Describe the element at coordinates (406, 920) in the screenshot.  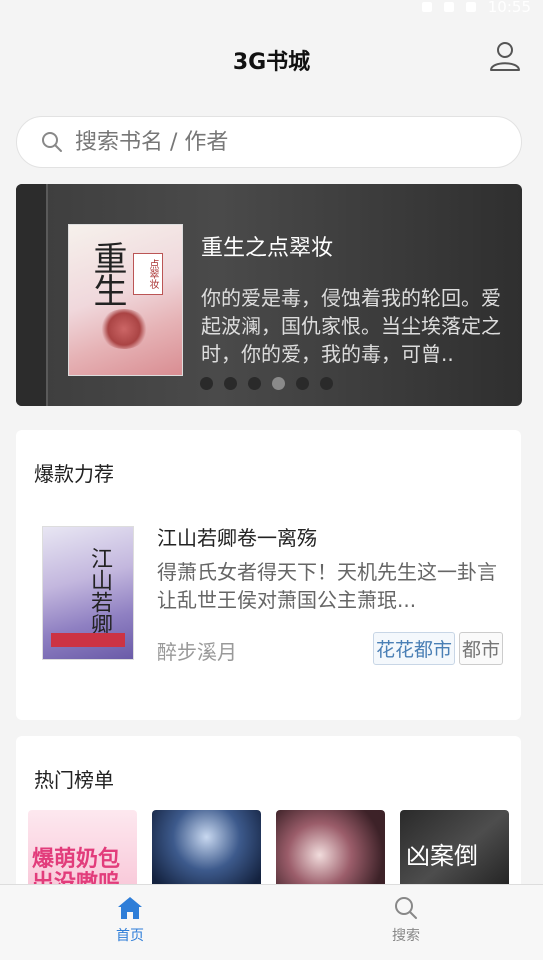
I see `nav-item-search: 搜索` at that location.